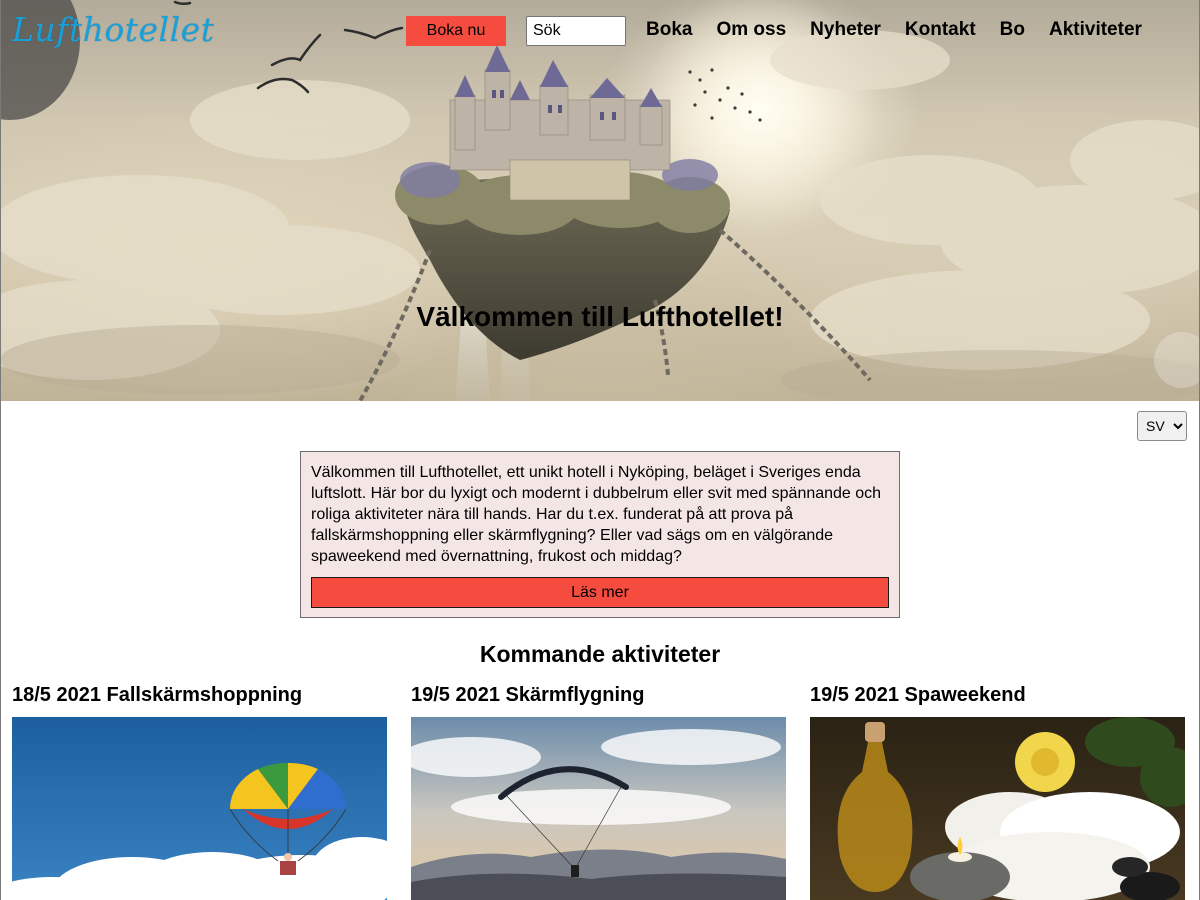  Describe the element at coordinates (598, 808) in the screenshot. I see `paraglider-image` at that location.